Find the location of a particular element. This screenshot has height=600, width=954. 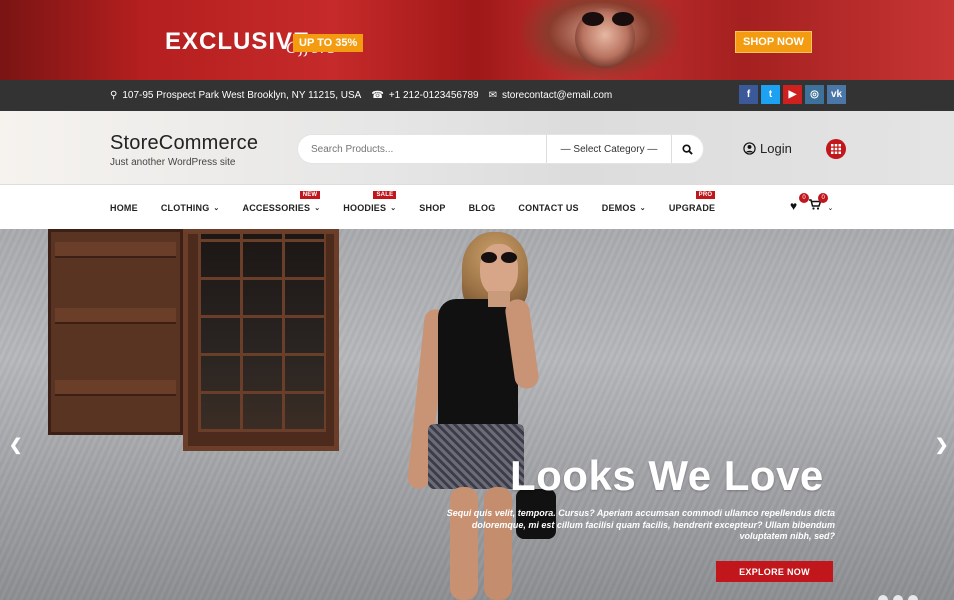

wishlist-count: 0 is located at coordinates (804, 198).